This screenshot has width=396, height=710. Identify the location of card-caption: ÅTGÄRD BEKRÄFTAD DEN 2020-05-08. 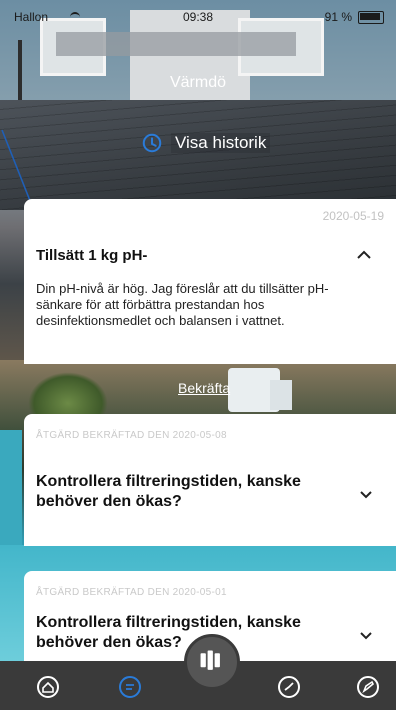
(131, 435).